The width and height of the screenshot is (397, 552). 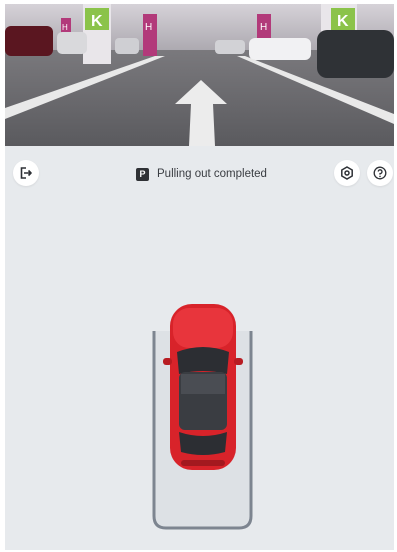 I want to click on parking-slot-graphic, so click(x=202, y=417).